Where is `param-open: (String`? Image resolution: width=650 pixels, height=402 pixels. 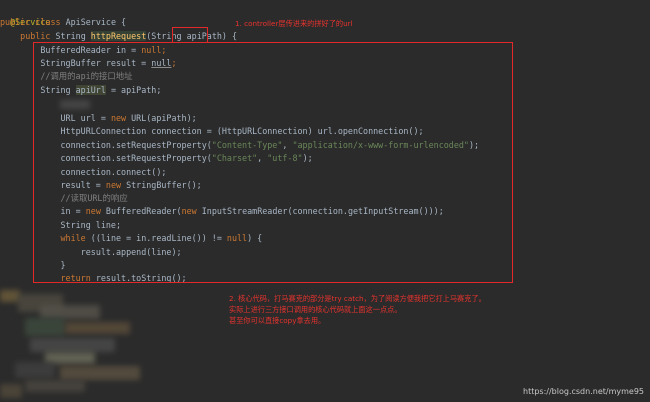
param-open: (String is located at coordinates (166, 36).